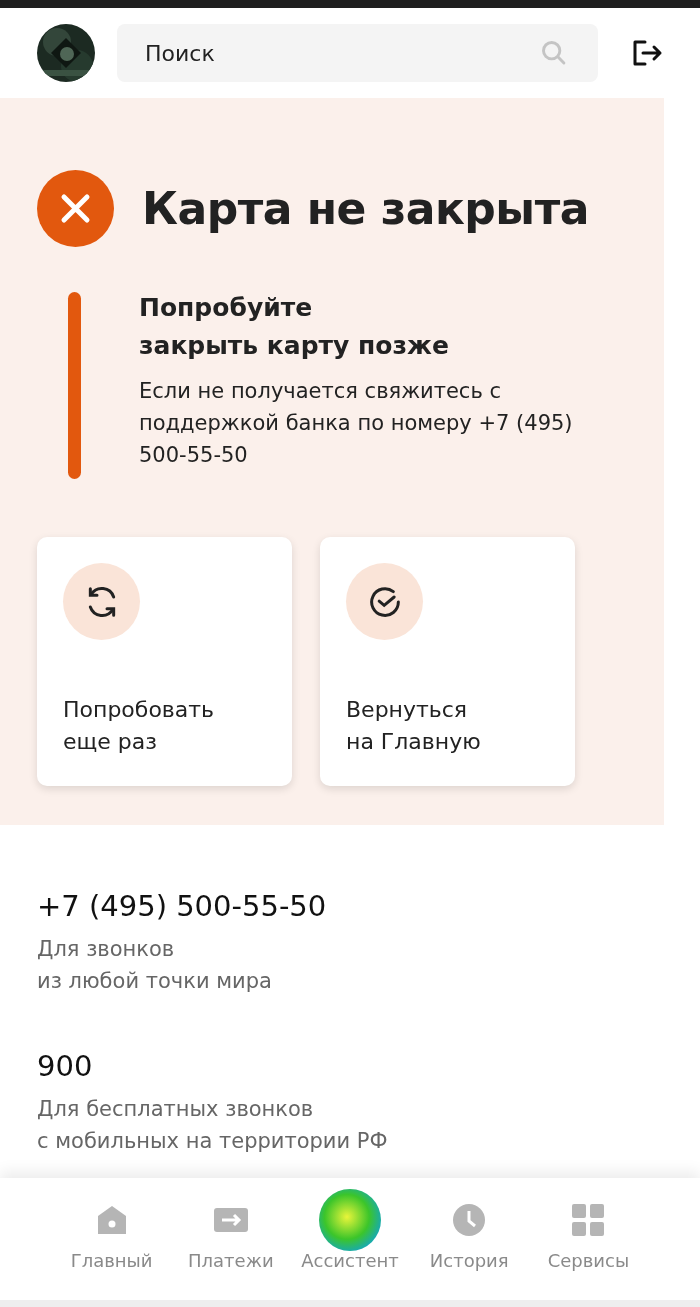 The width and height of the screenshot is (700, 1307). Describe the element at coordinates (357, 53) in the screenshot. I see `search-field: Поиск` at that location.